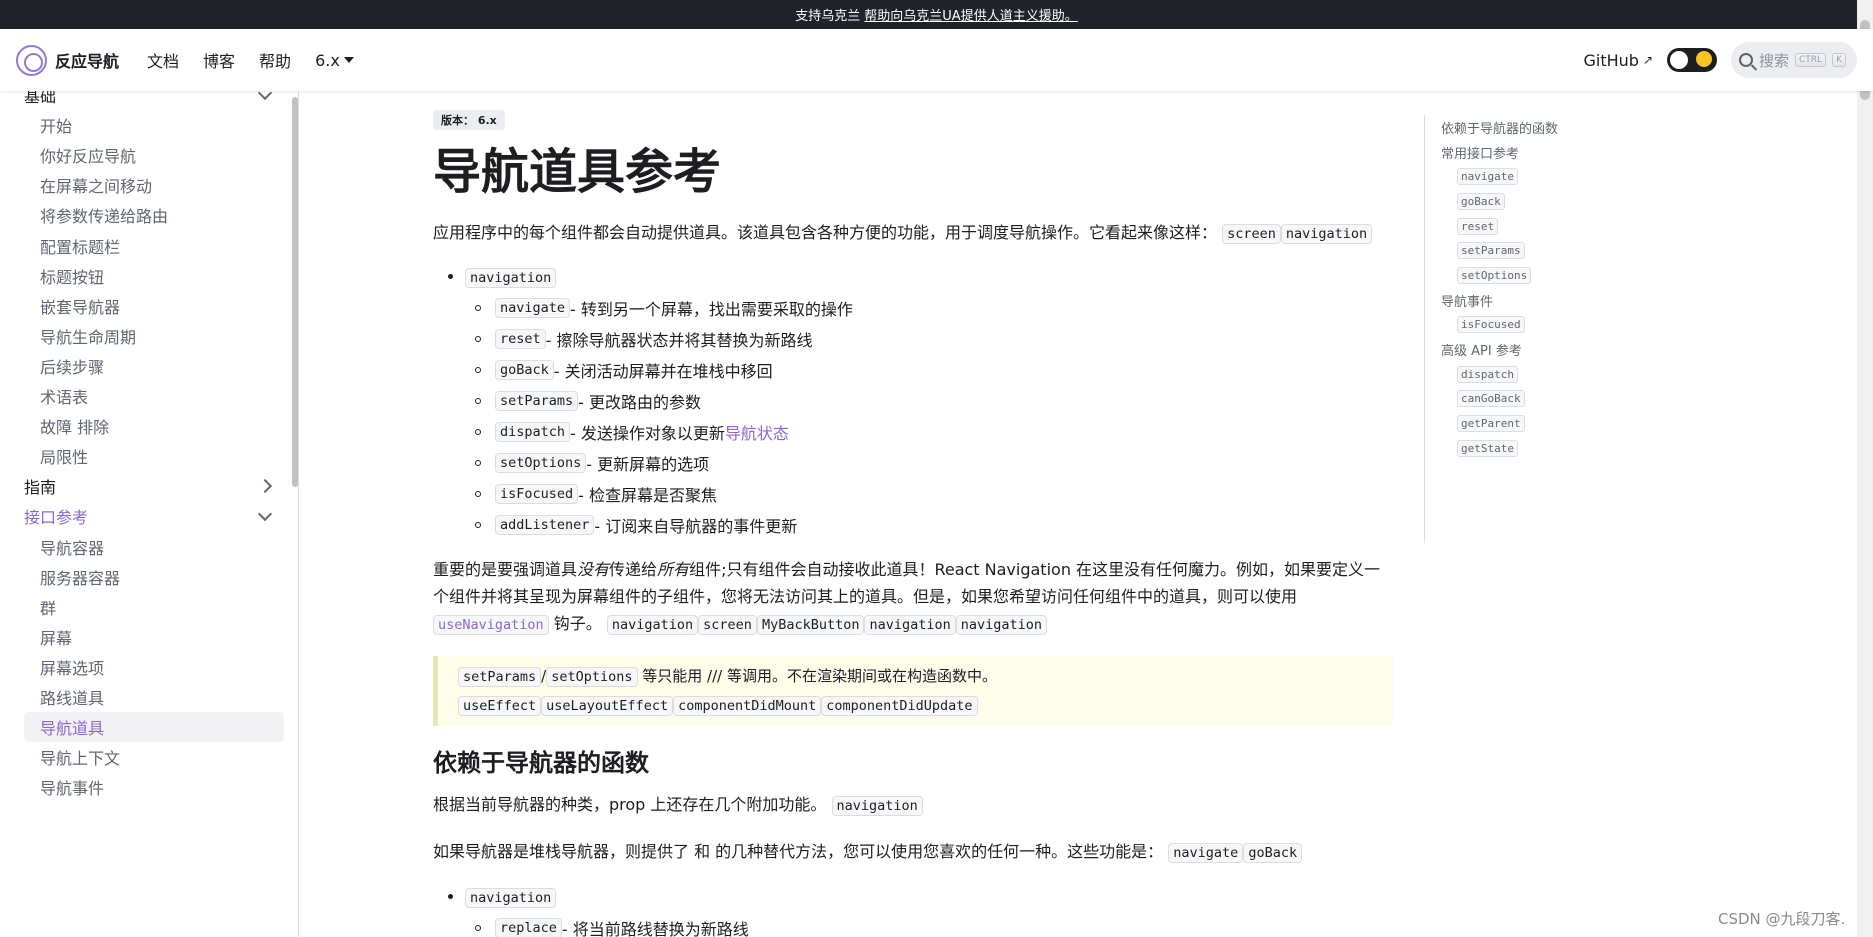 This screenshot has width=1873, height=937. Describe the element at coordinates (663, 371) in the screenshot. I see `method-description: - 关闭活动屏幕并在堆栈中移回` at that location.